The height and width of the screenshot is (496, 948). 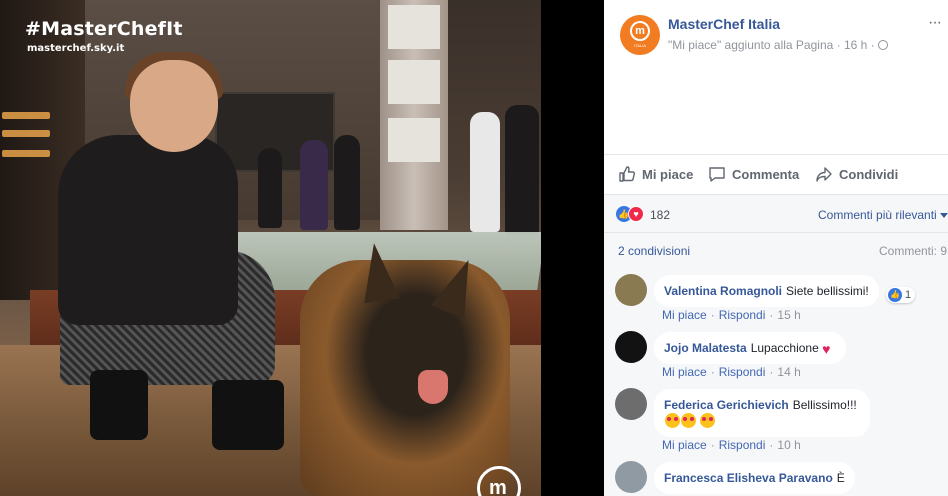 What do you see at coordinates (935, 23) in the screenshot?
I see `more-options-icon: ···` at bounding box center [935, 23].